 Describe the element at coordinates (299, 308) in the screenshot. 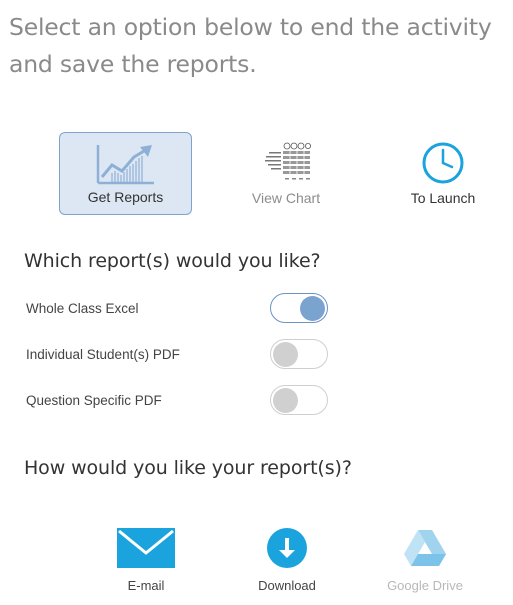

I see `whole-class-excel-toggle` at that location.